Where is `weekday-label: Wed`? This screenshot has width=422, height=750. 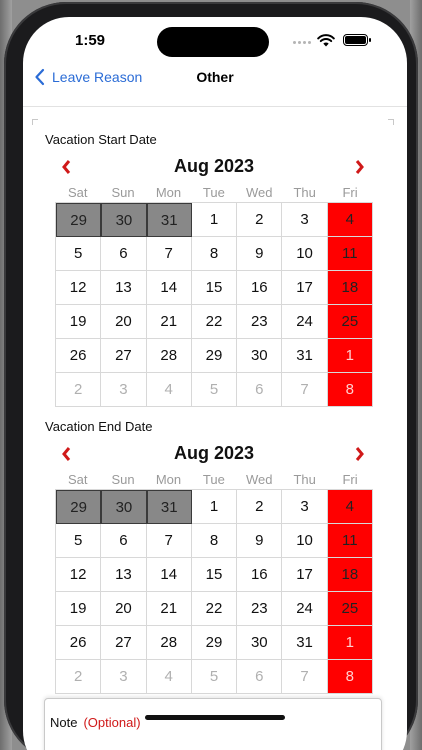 weekday-label: Wed is located at coordinates (259, 192).